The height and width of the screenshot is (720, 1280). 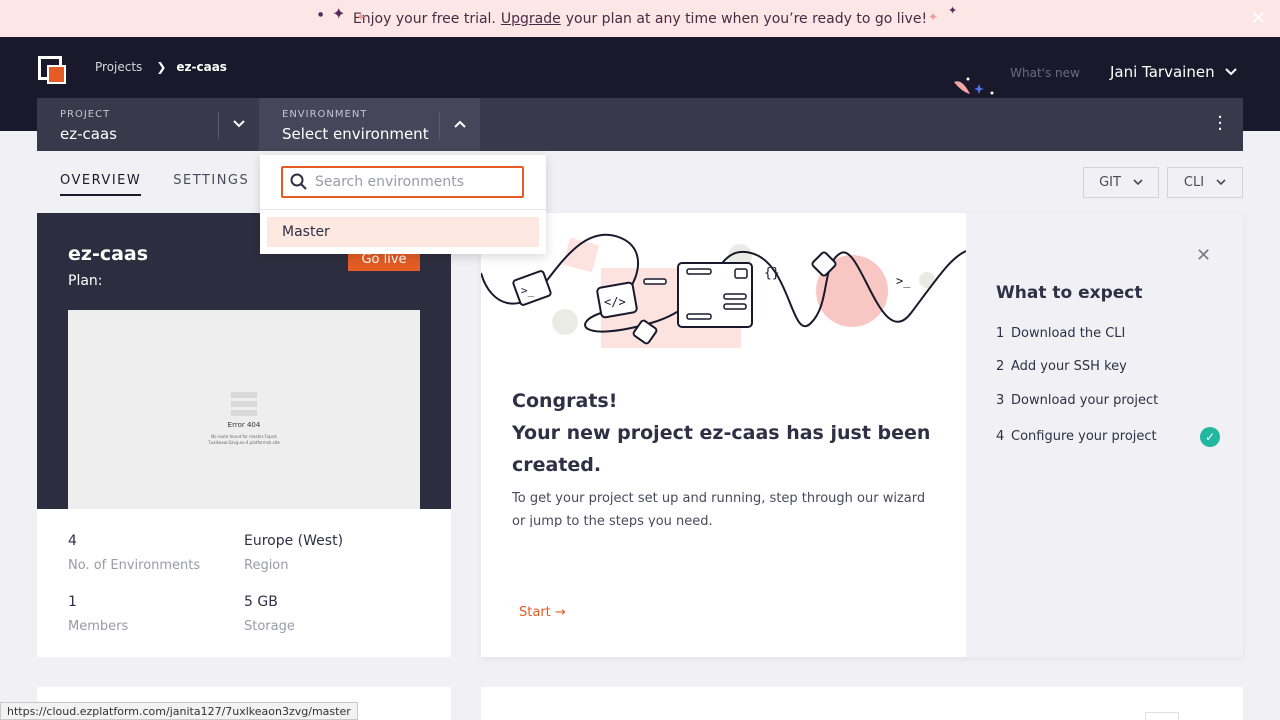 I want to click on user-menu: Jani Tarvainen, so click(x=1173, y=72).